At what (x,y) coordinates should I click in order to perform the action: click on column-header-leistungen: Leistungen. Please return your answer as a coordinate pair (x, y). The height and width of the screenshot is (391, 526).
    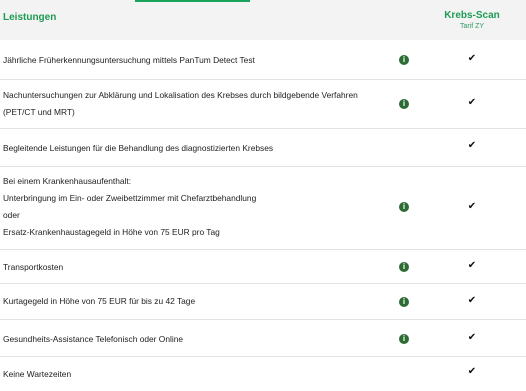
    Looking at the image, I should click on (30, 17).